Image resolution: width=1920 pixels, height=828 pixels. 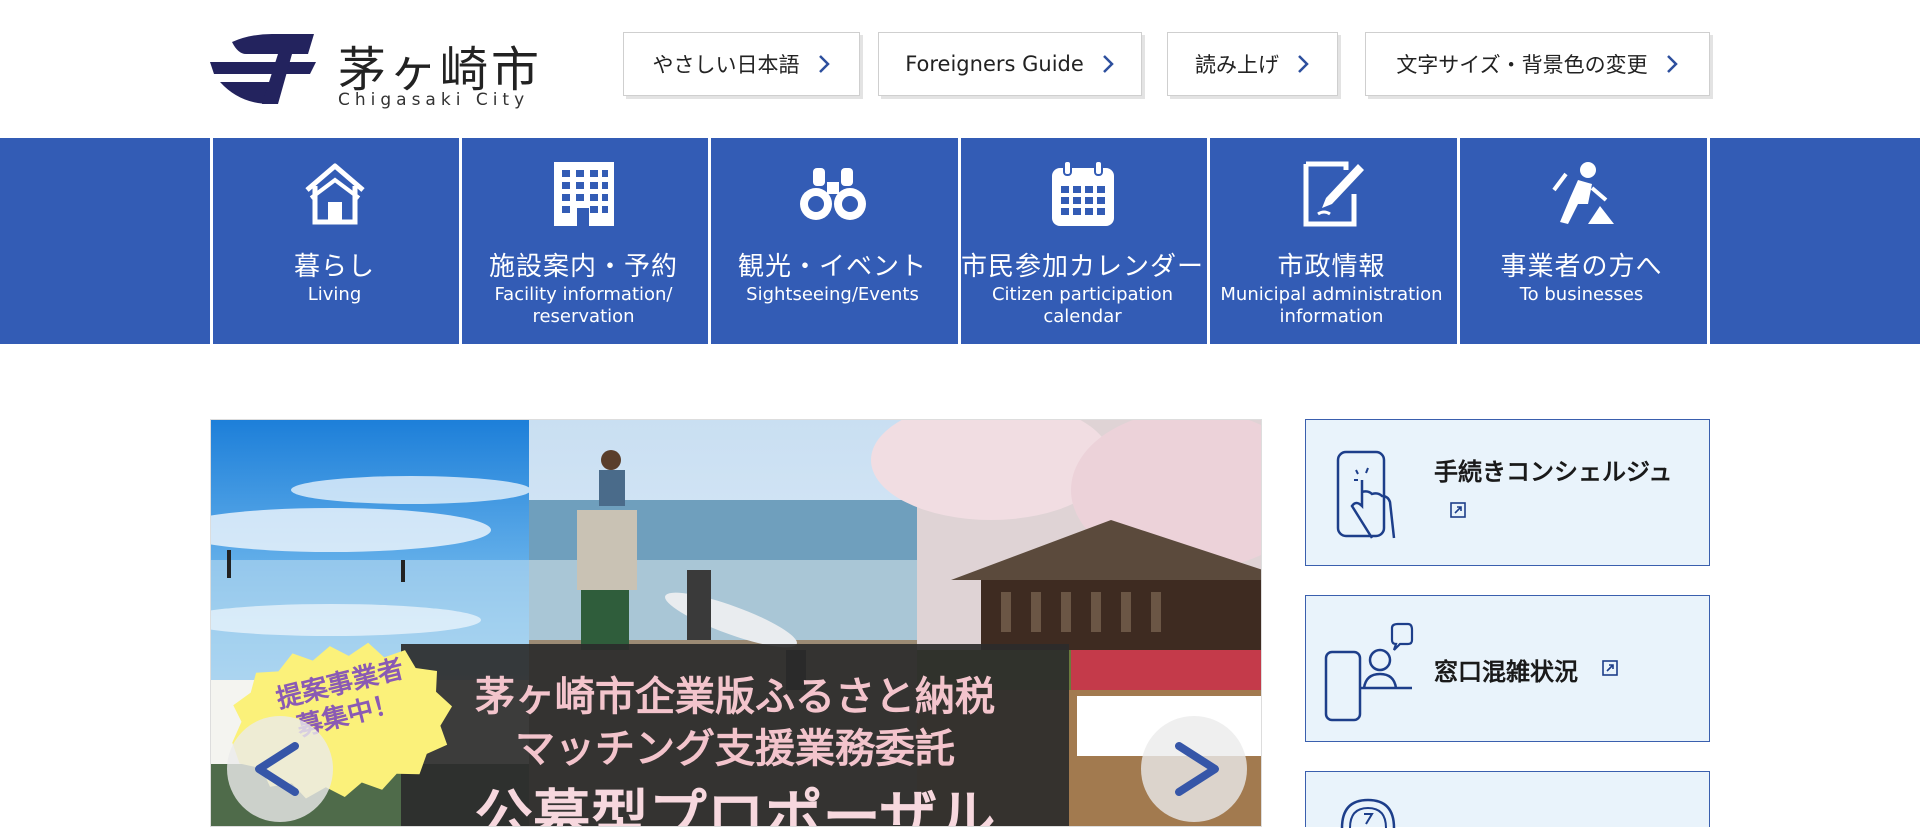 I want to click on smartphone-tap-icon, so click(x=1366, y=494).